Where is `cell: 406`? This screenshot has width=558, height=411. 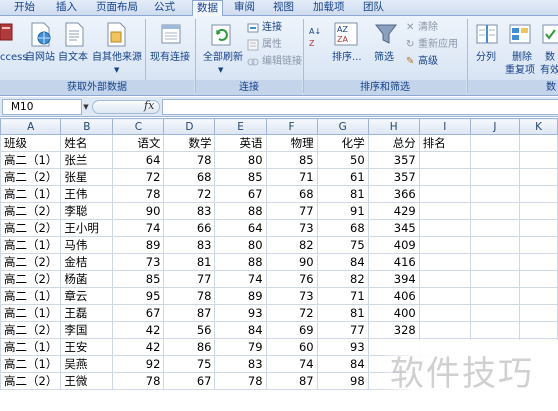
cell: 406 is located at coordinates (393, 296).